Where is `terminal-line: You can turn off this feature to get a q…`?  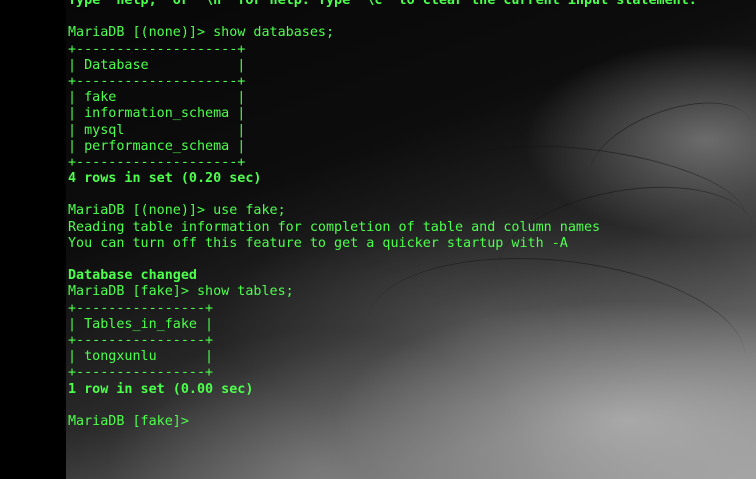
terminal-line: You can turn off this feature to get a q… is located at coordinates (318, 243).